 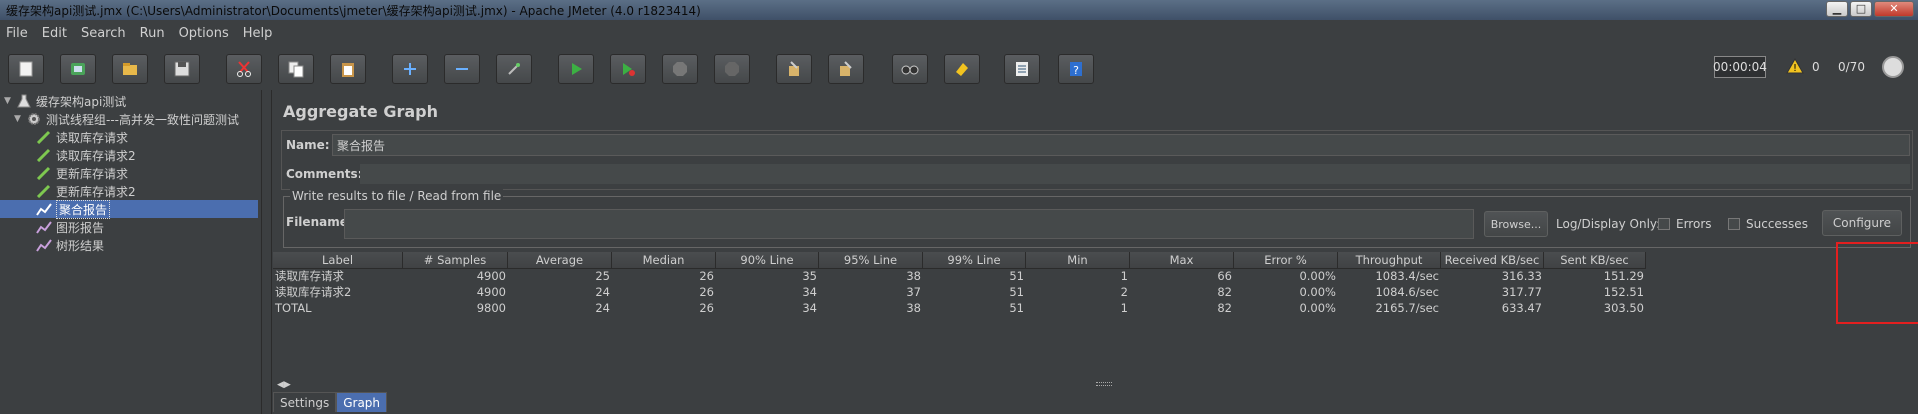 I want to click on tree-item-read-stock: 读取库存请求, so click(x=82, y=137).